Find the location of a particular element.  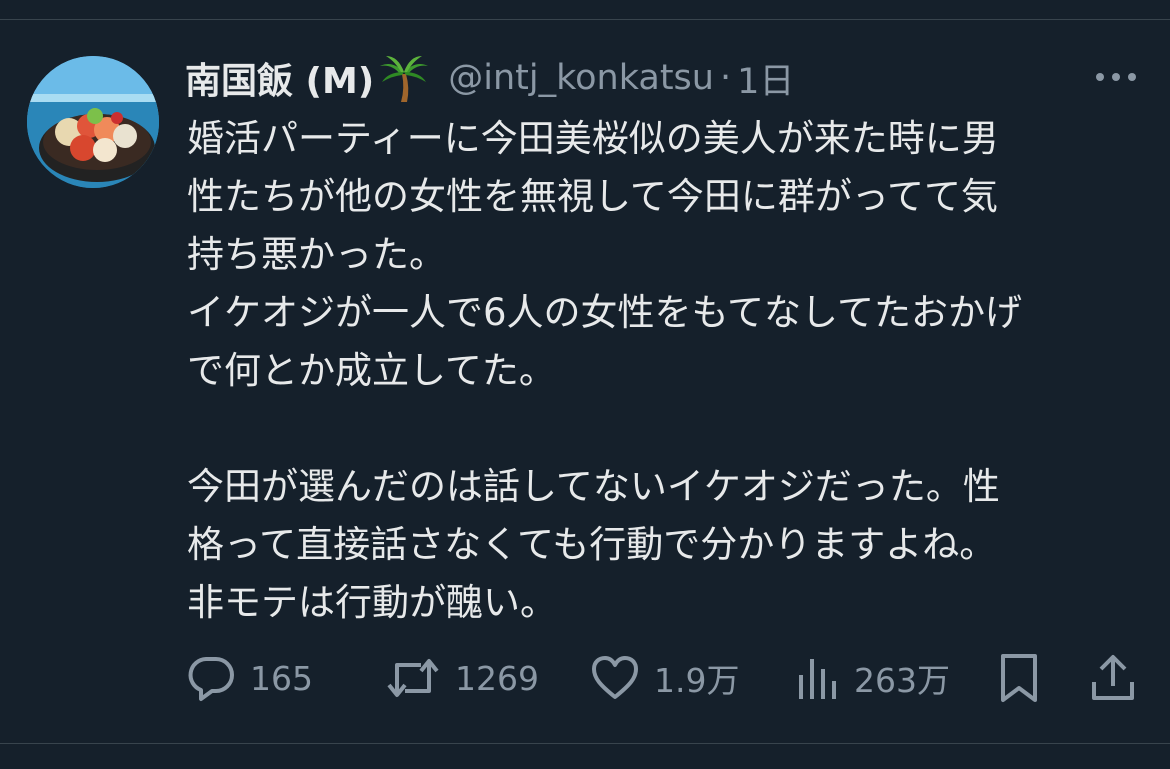

retweet-icon is located at coordinates (413, 678).